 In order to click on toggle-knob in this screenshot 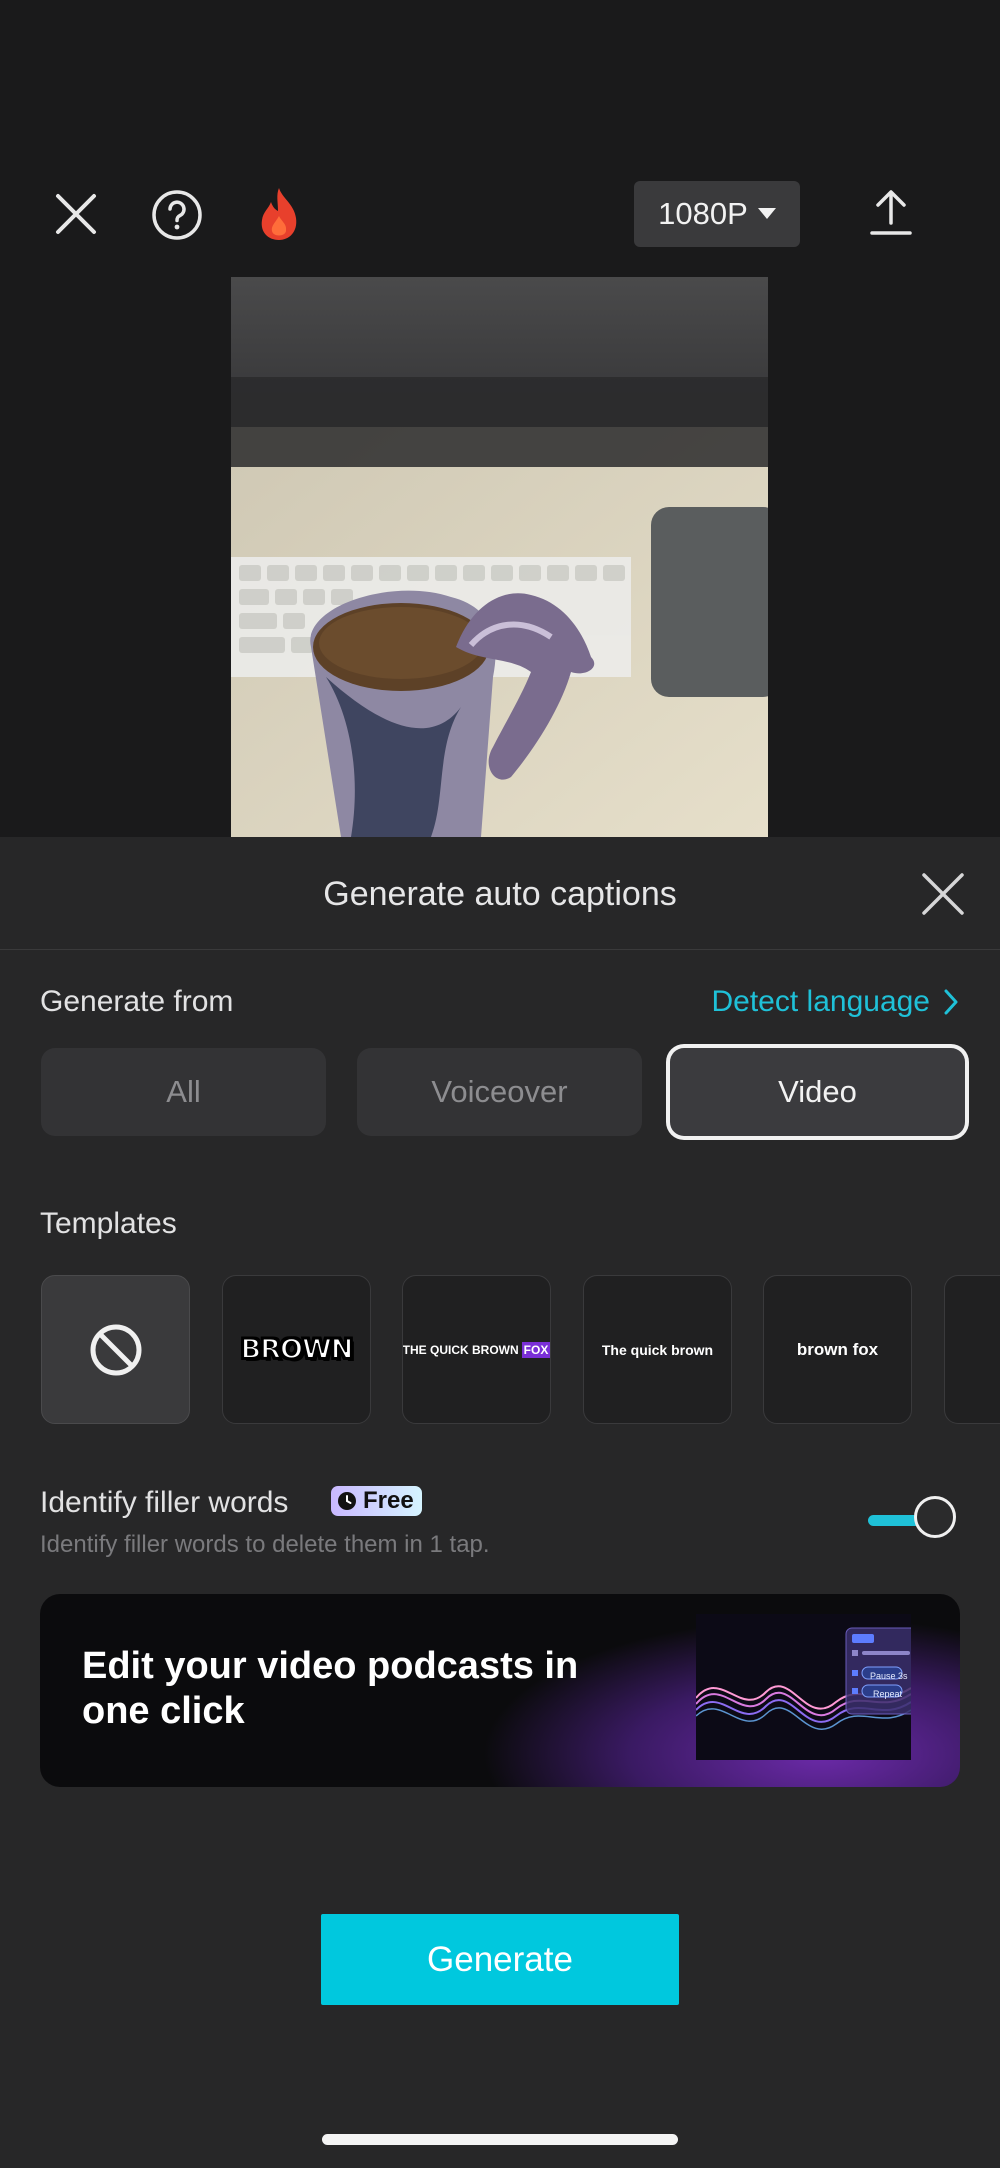, I will do `click(935, 1517)`.